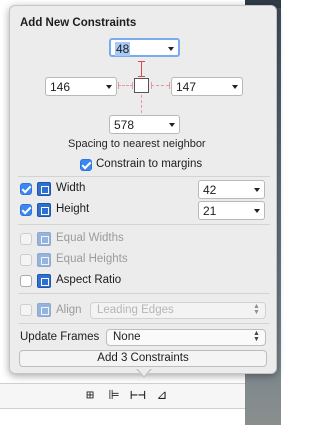 This screenshot has height=425, width=320. Describe the element at coordinates (149, 164) in the screenshot. I see `constrain-to-margins-label: Constrain to margins` at that location.